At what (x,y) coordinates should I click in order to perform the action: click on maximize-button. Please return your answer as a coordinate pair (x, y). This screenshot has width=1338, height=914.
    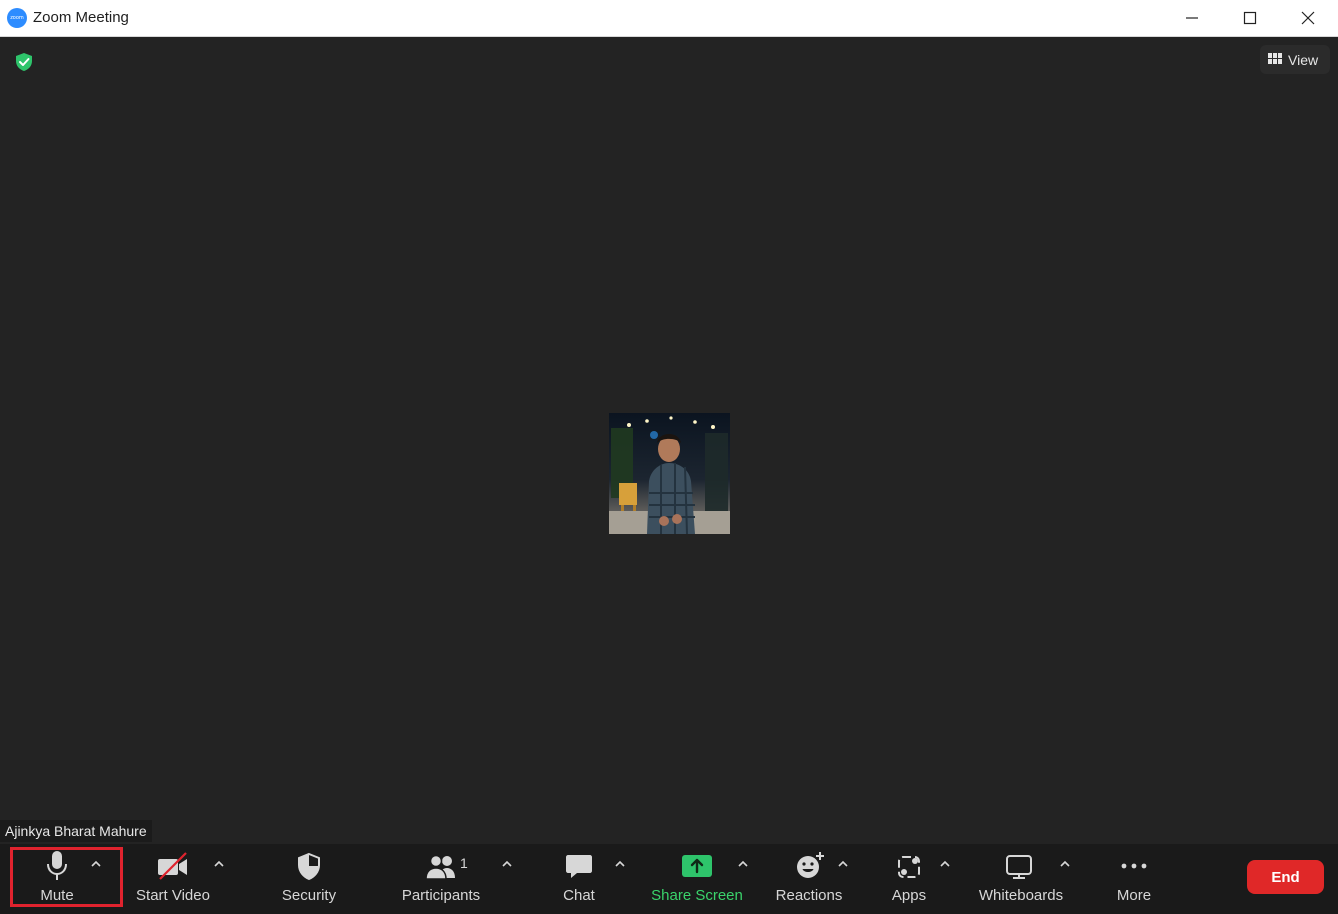
    Looking at the image, I should click on (1250, 18).